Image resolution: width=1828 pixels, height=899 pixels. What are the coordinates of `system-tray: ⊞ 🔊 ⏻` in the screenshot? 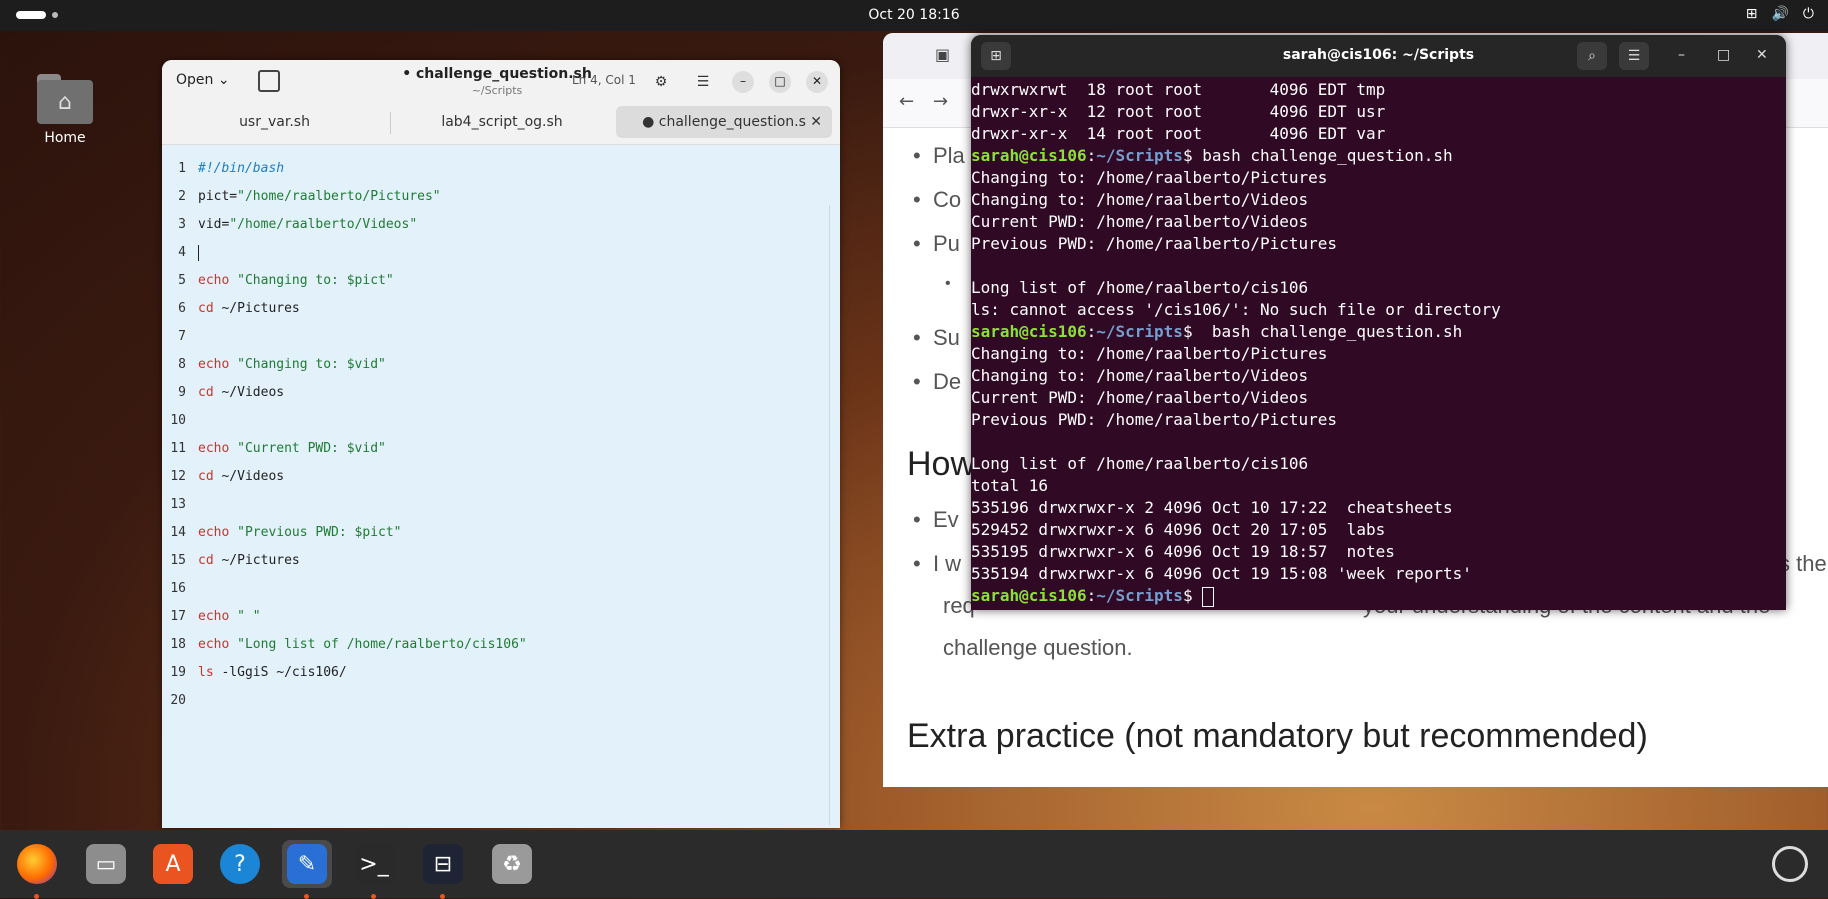 It's located at (1780, 14).